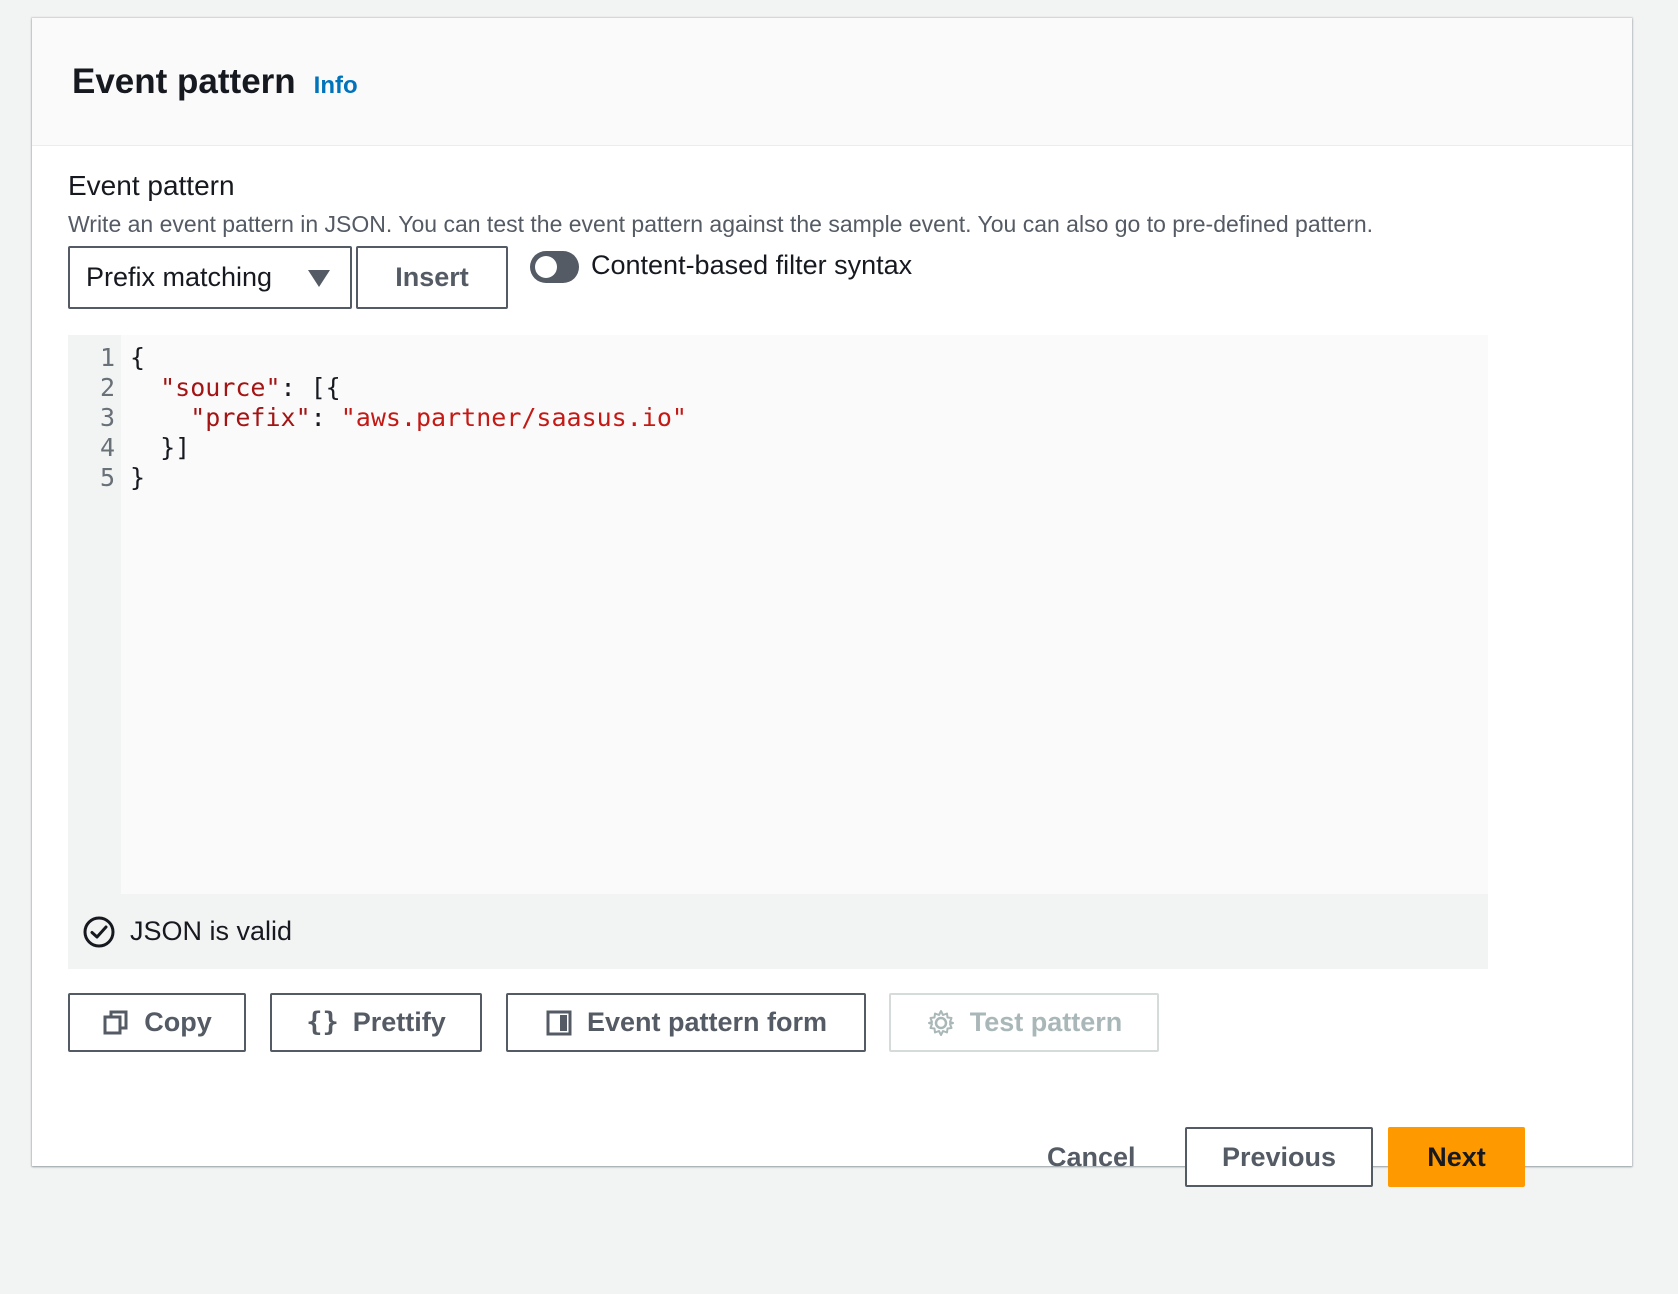  Describe the element at coordinates (546, 267) in the screenshot. I see `toggle-knob` at that location.